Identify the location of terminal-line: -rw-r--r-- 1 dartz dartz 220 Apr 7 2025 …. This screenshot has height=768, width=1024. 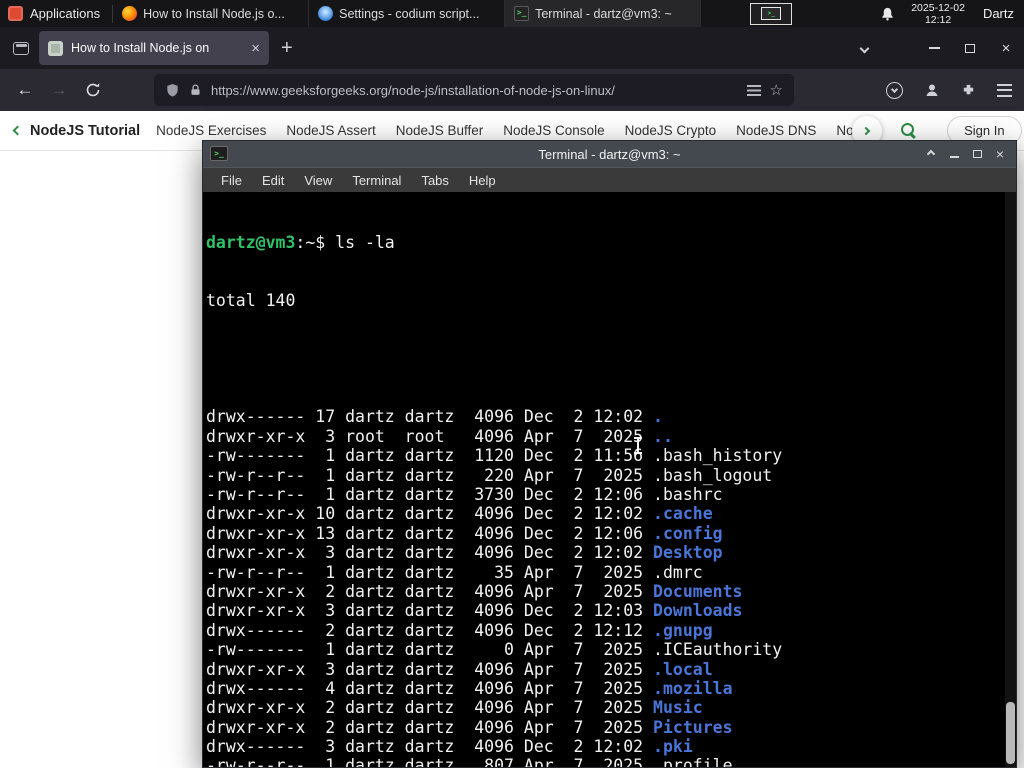
(611, 475).